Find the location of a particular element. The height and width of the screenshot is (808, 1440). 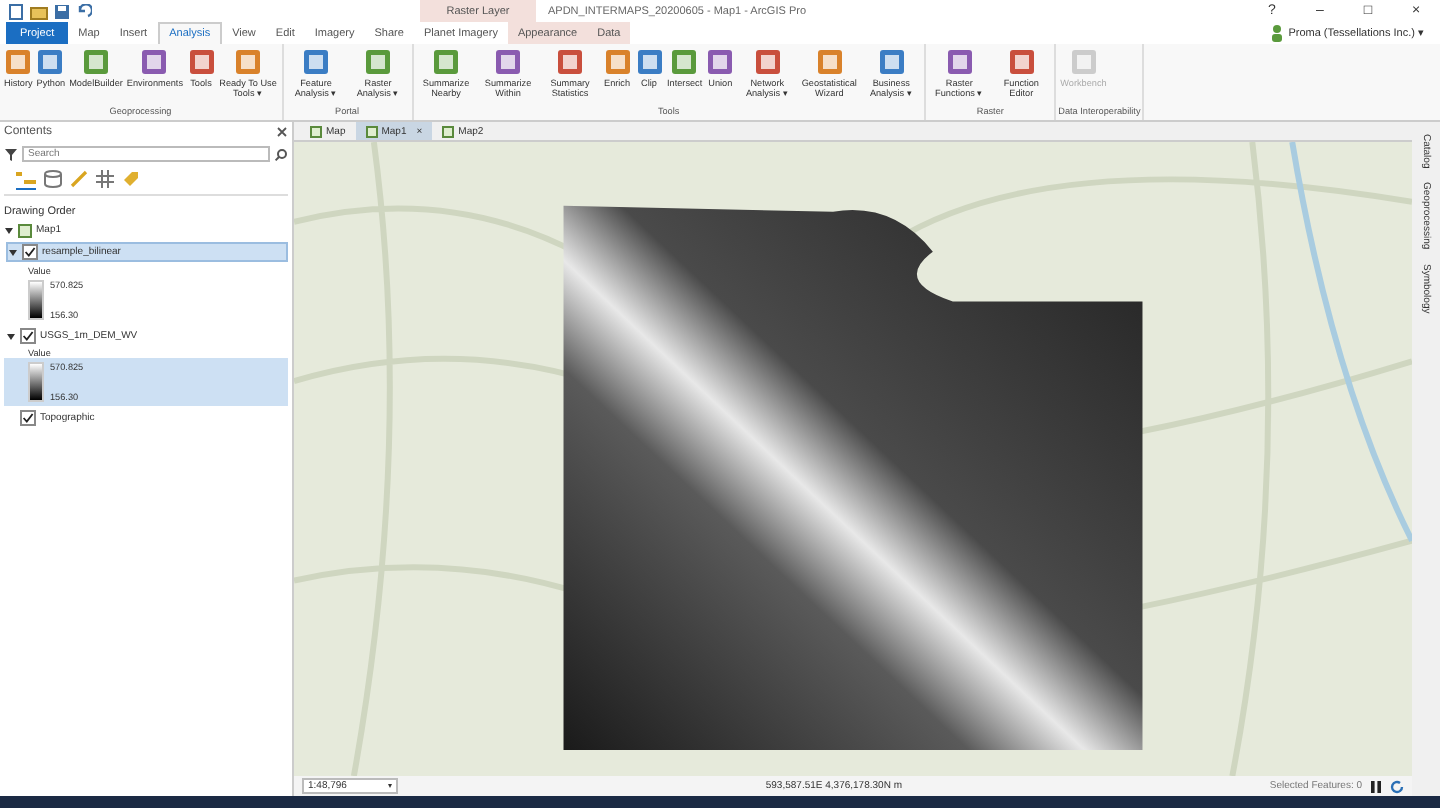

person-icon is located at coordinates (1277, 33).